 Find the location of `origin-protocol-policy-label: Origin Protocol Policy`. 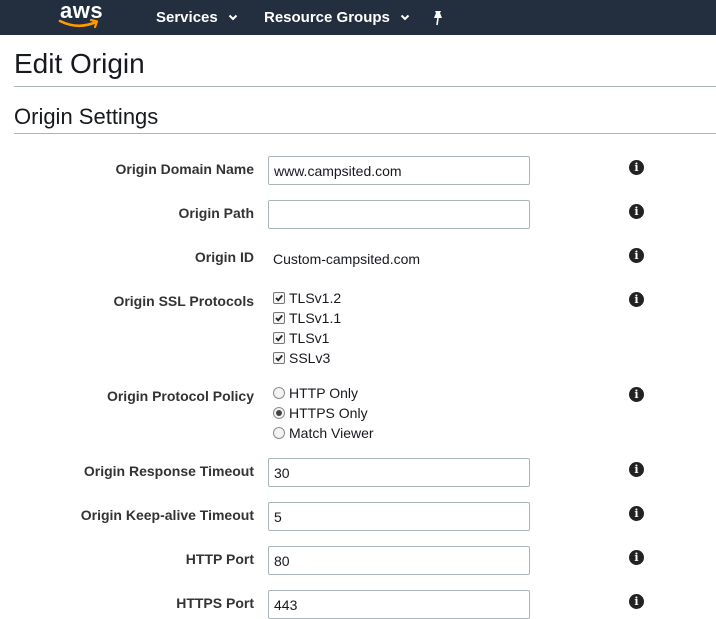

origin-protocol-policy-label: Origin Protocol Policy is located at coordinates (180, 396).